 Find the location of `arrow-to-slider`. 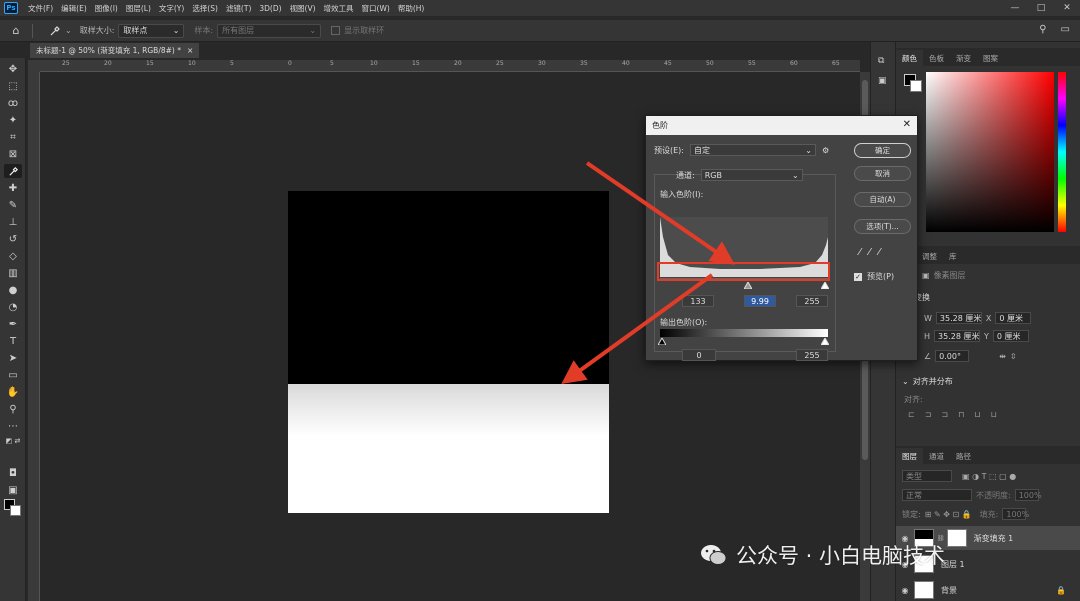

arrow-to-slider is located at coordinates (660, 213).